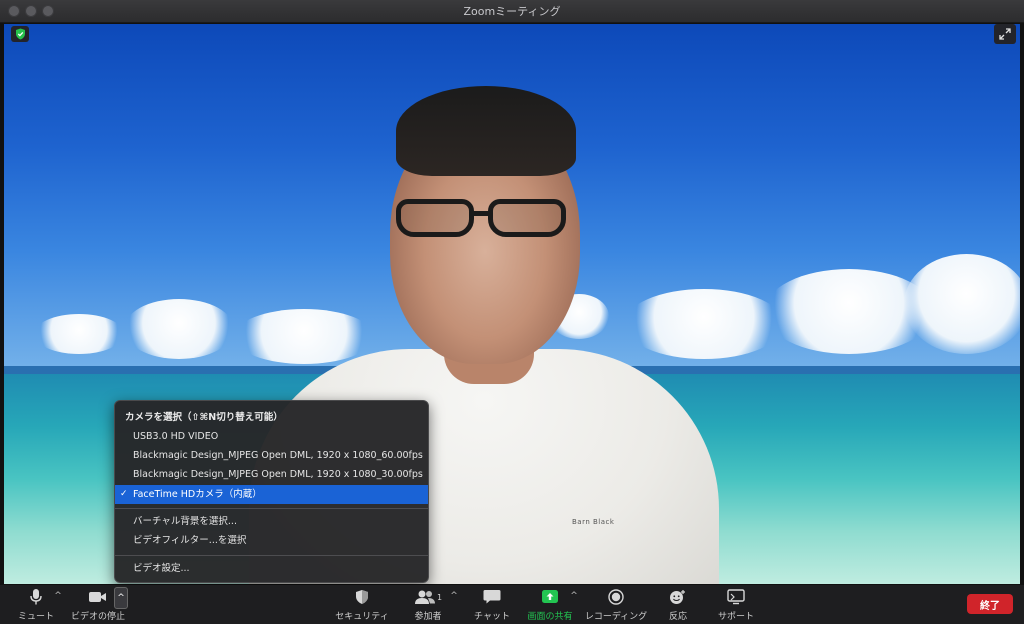  I want to click on glasses, so click(481, 219).